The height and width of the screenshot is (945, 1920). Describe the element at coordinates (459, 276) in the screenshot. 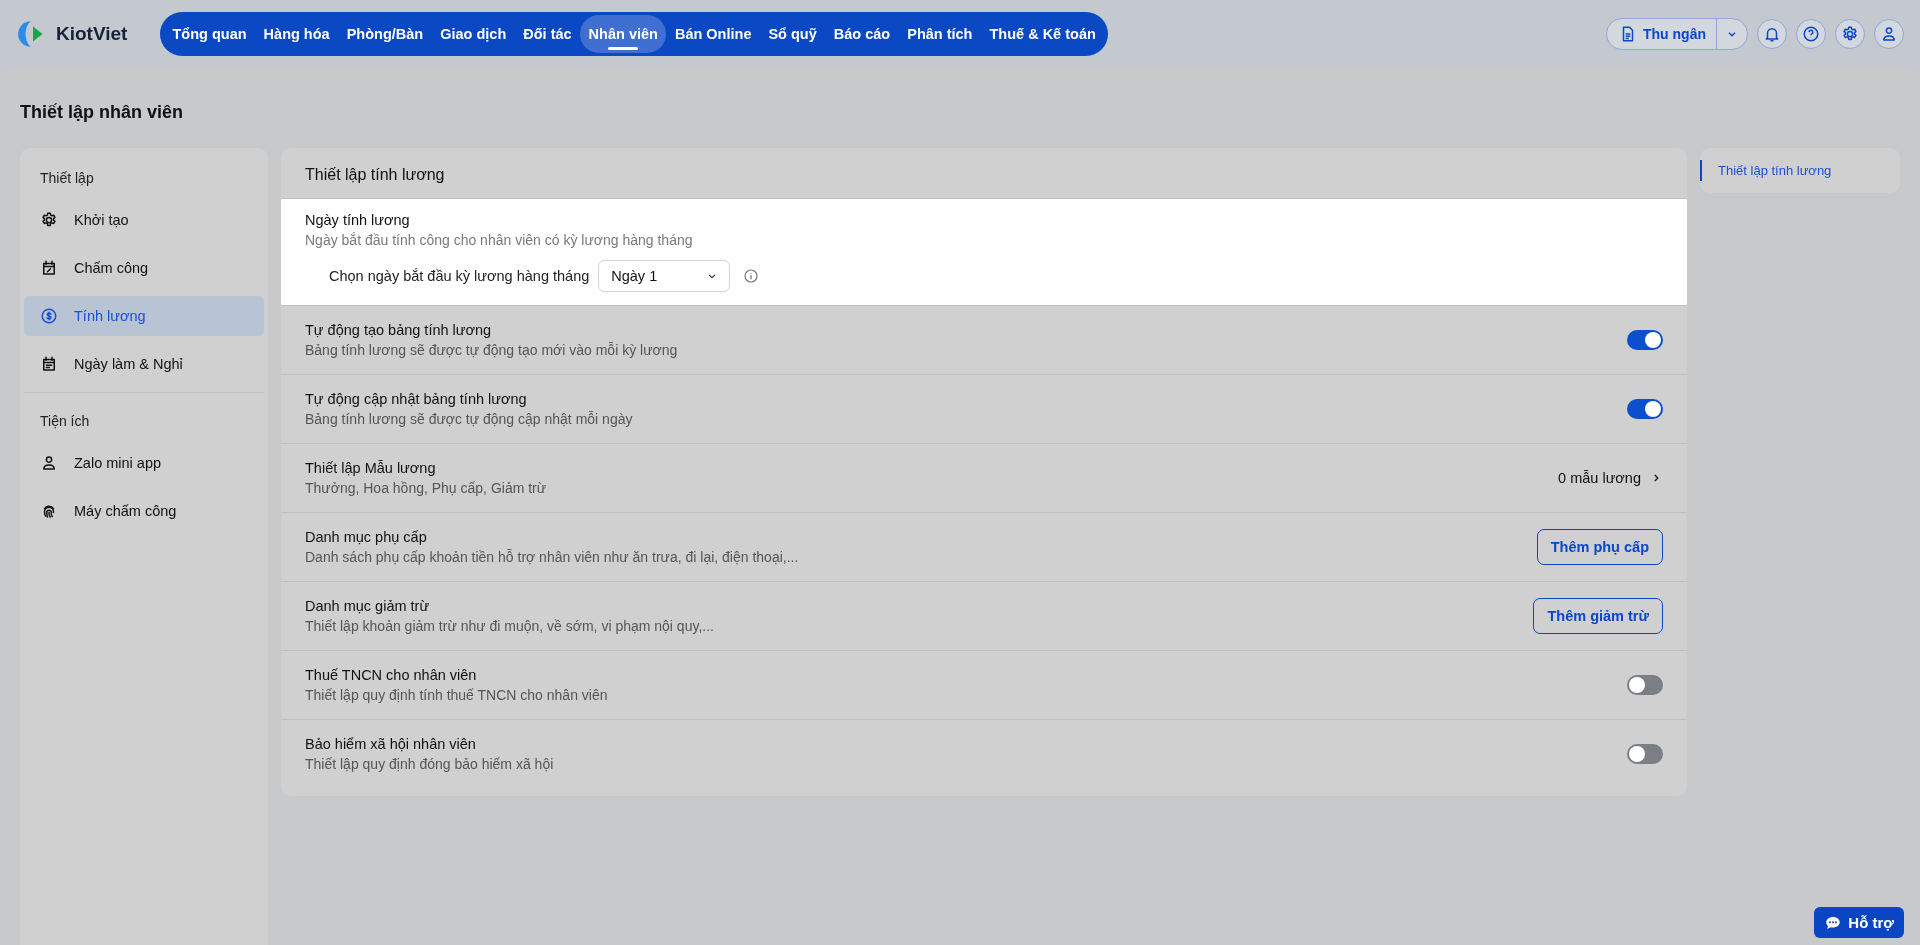

I see `select-label: Chọn ngày bắt đầu kỳ lương hàng tháng` at that location.